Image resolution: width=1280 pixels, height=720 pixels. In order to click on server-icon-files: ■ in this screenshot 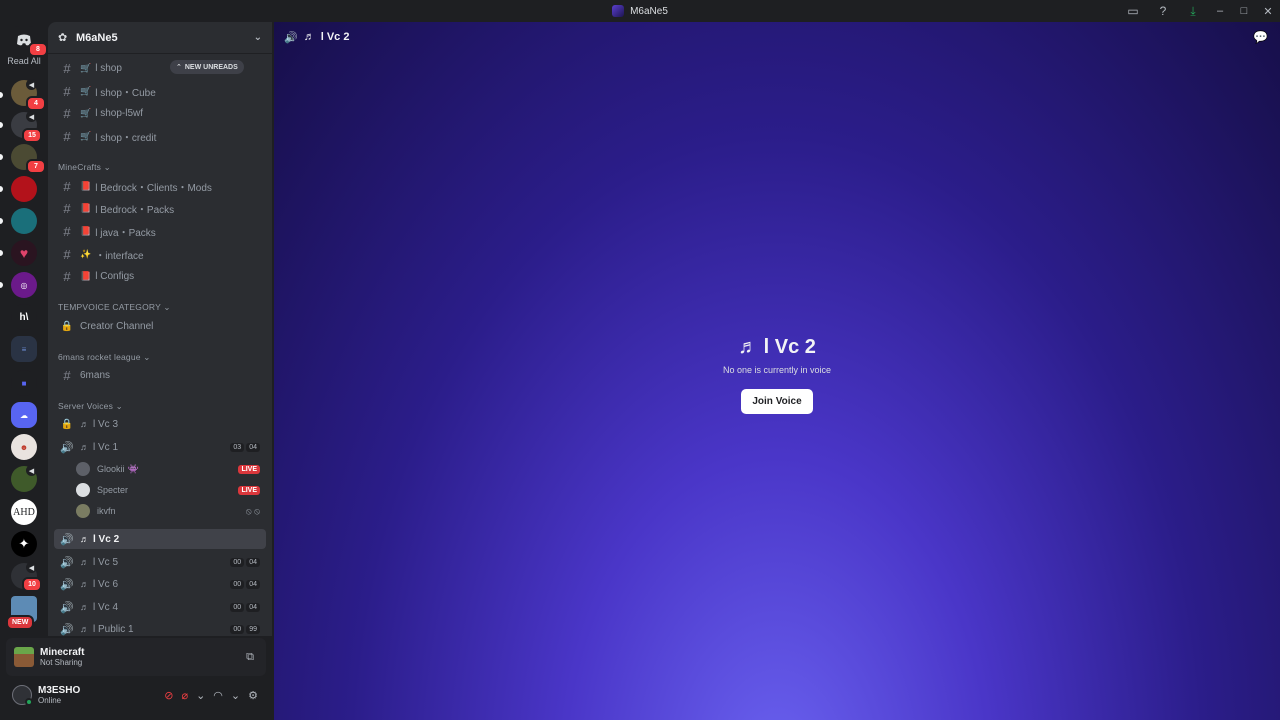, I will do `click(24, 383)`.